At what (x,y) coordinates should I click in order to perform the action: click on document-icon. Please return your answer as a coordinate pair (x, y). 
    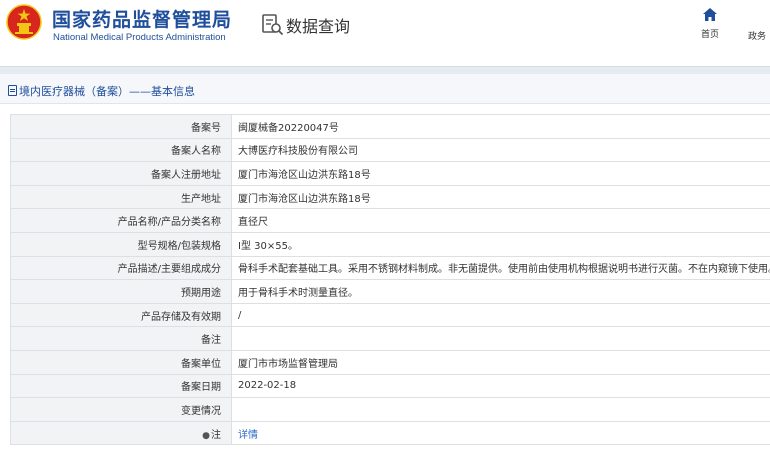
    Looking at the image, I should click on (12, 90).